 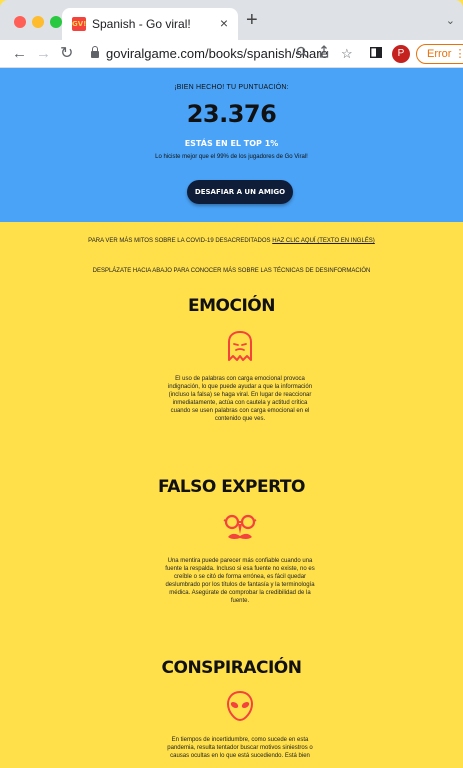 What do you see at coordinates (323, 241) in the screenshot?
I see `covid-myths-link: HAZ CLIC AQUÍ (TEXTO EN INGLÉS)` at bounding box center [323, 241].